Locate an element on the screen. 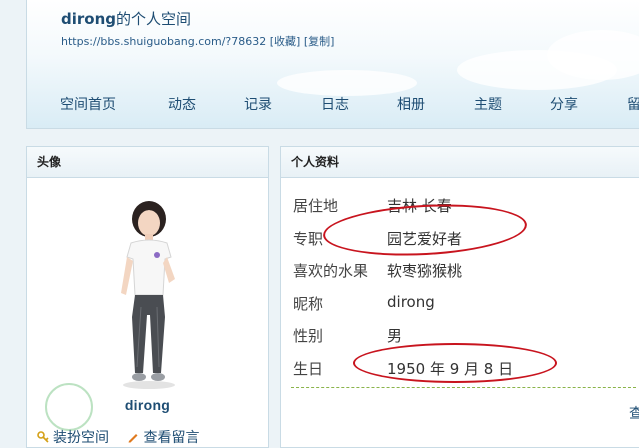  field-label: 专职 is located at coordinates (308, 238).